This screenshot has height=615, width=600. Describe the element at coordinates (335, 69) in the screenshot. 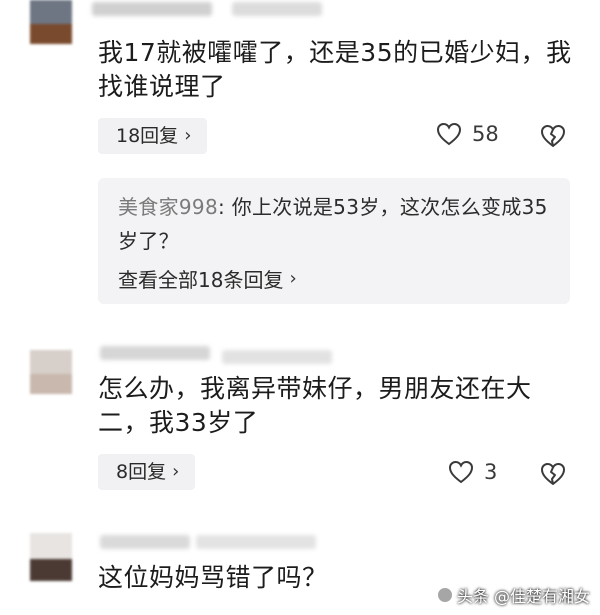

I see `comment-text: 我17就被嚯嚯了，还是35的已婚少妇，我找谁说理了` at that location.